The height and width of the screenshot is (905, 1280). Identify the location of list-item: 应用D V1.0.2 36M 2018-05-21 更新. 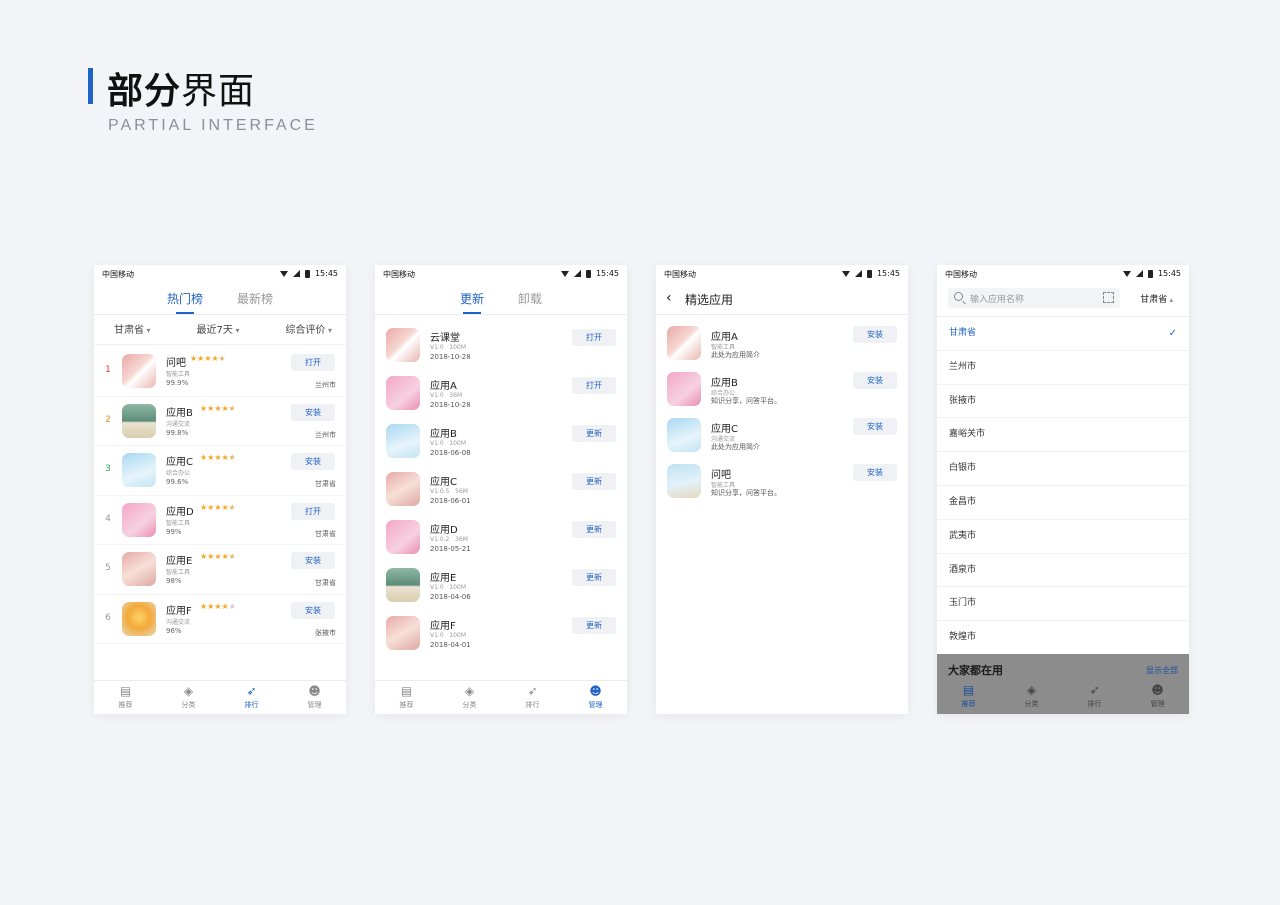
(501, 537).